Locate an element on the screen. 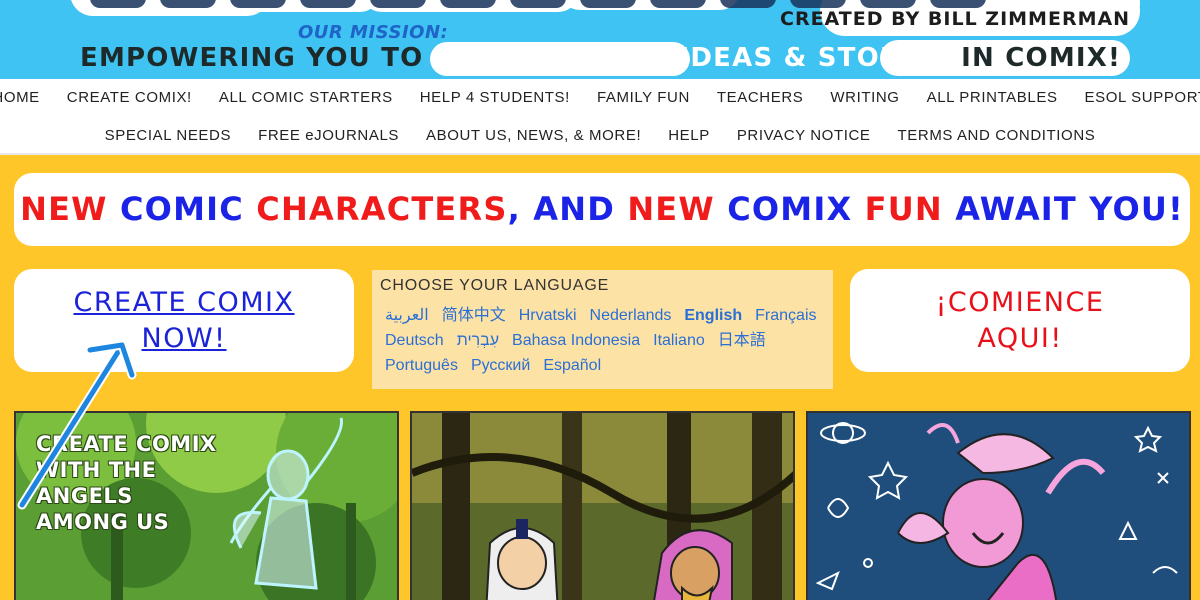 Image resolution: width=1200 pixels, height=600 pixels. comience-aqui-card: ¡COMIENCE AQUI! is located at coordinates (1020, 320).